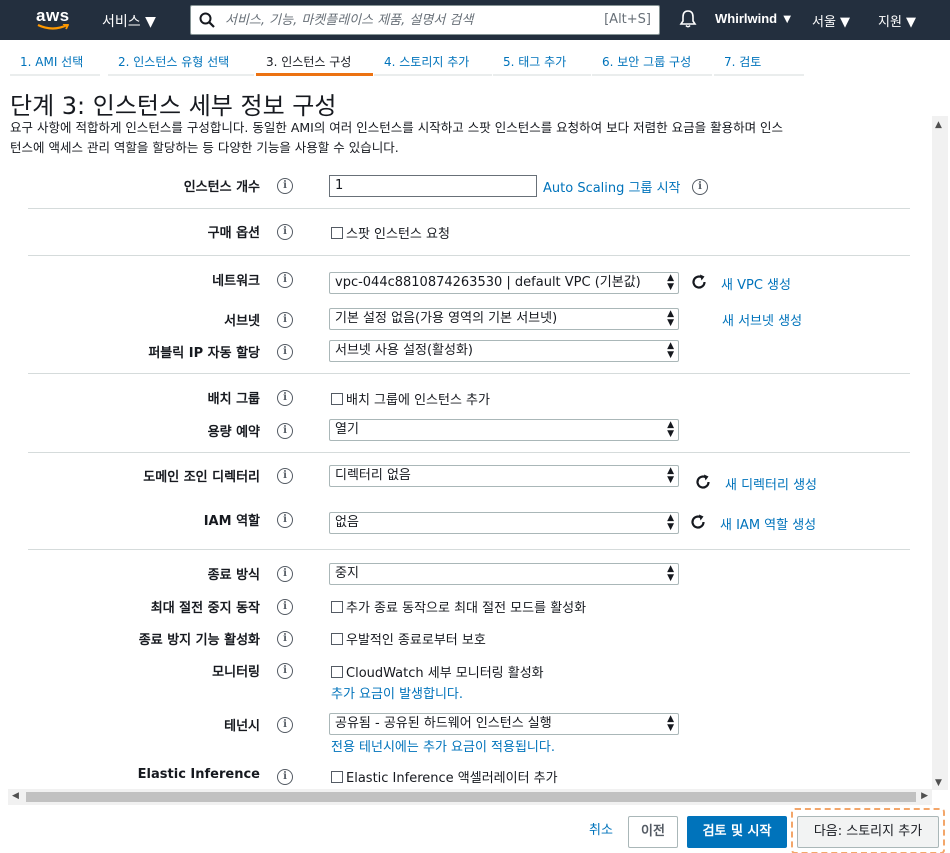  I want to click on auto-scaling-link: Auto Scaling 그룹 시작, so click(612, 186).